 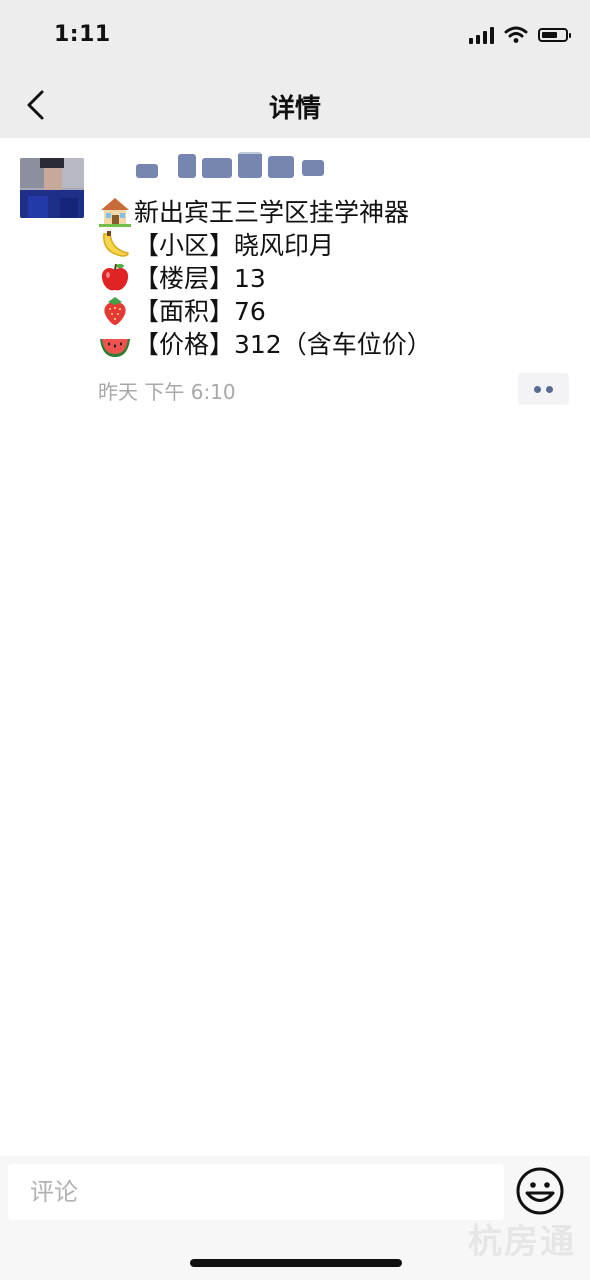 What do you see at coordinates (115, 347) in the screenshot?
I see `watermelon-icon` at bounding box center [115, 347].